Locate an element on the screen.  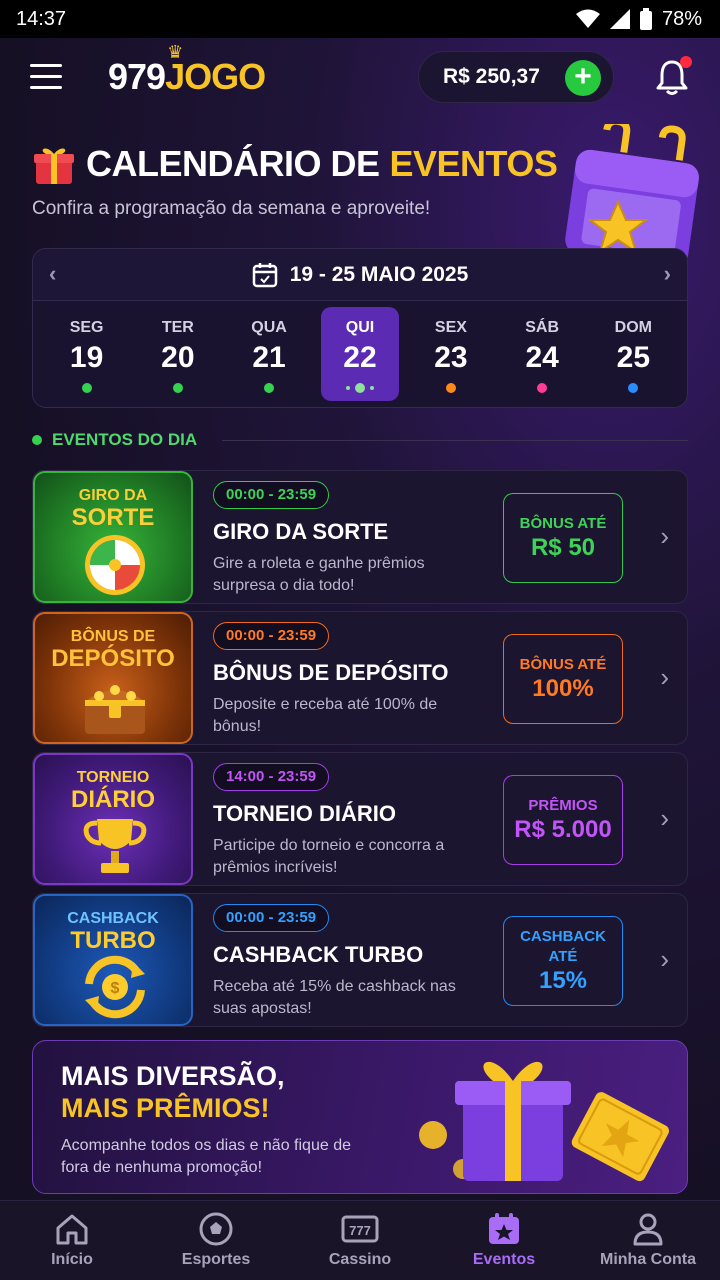
promo-headline-1: MAIS DIVERSÃO, is located at coordinates (173, 1076).